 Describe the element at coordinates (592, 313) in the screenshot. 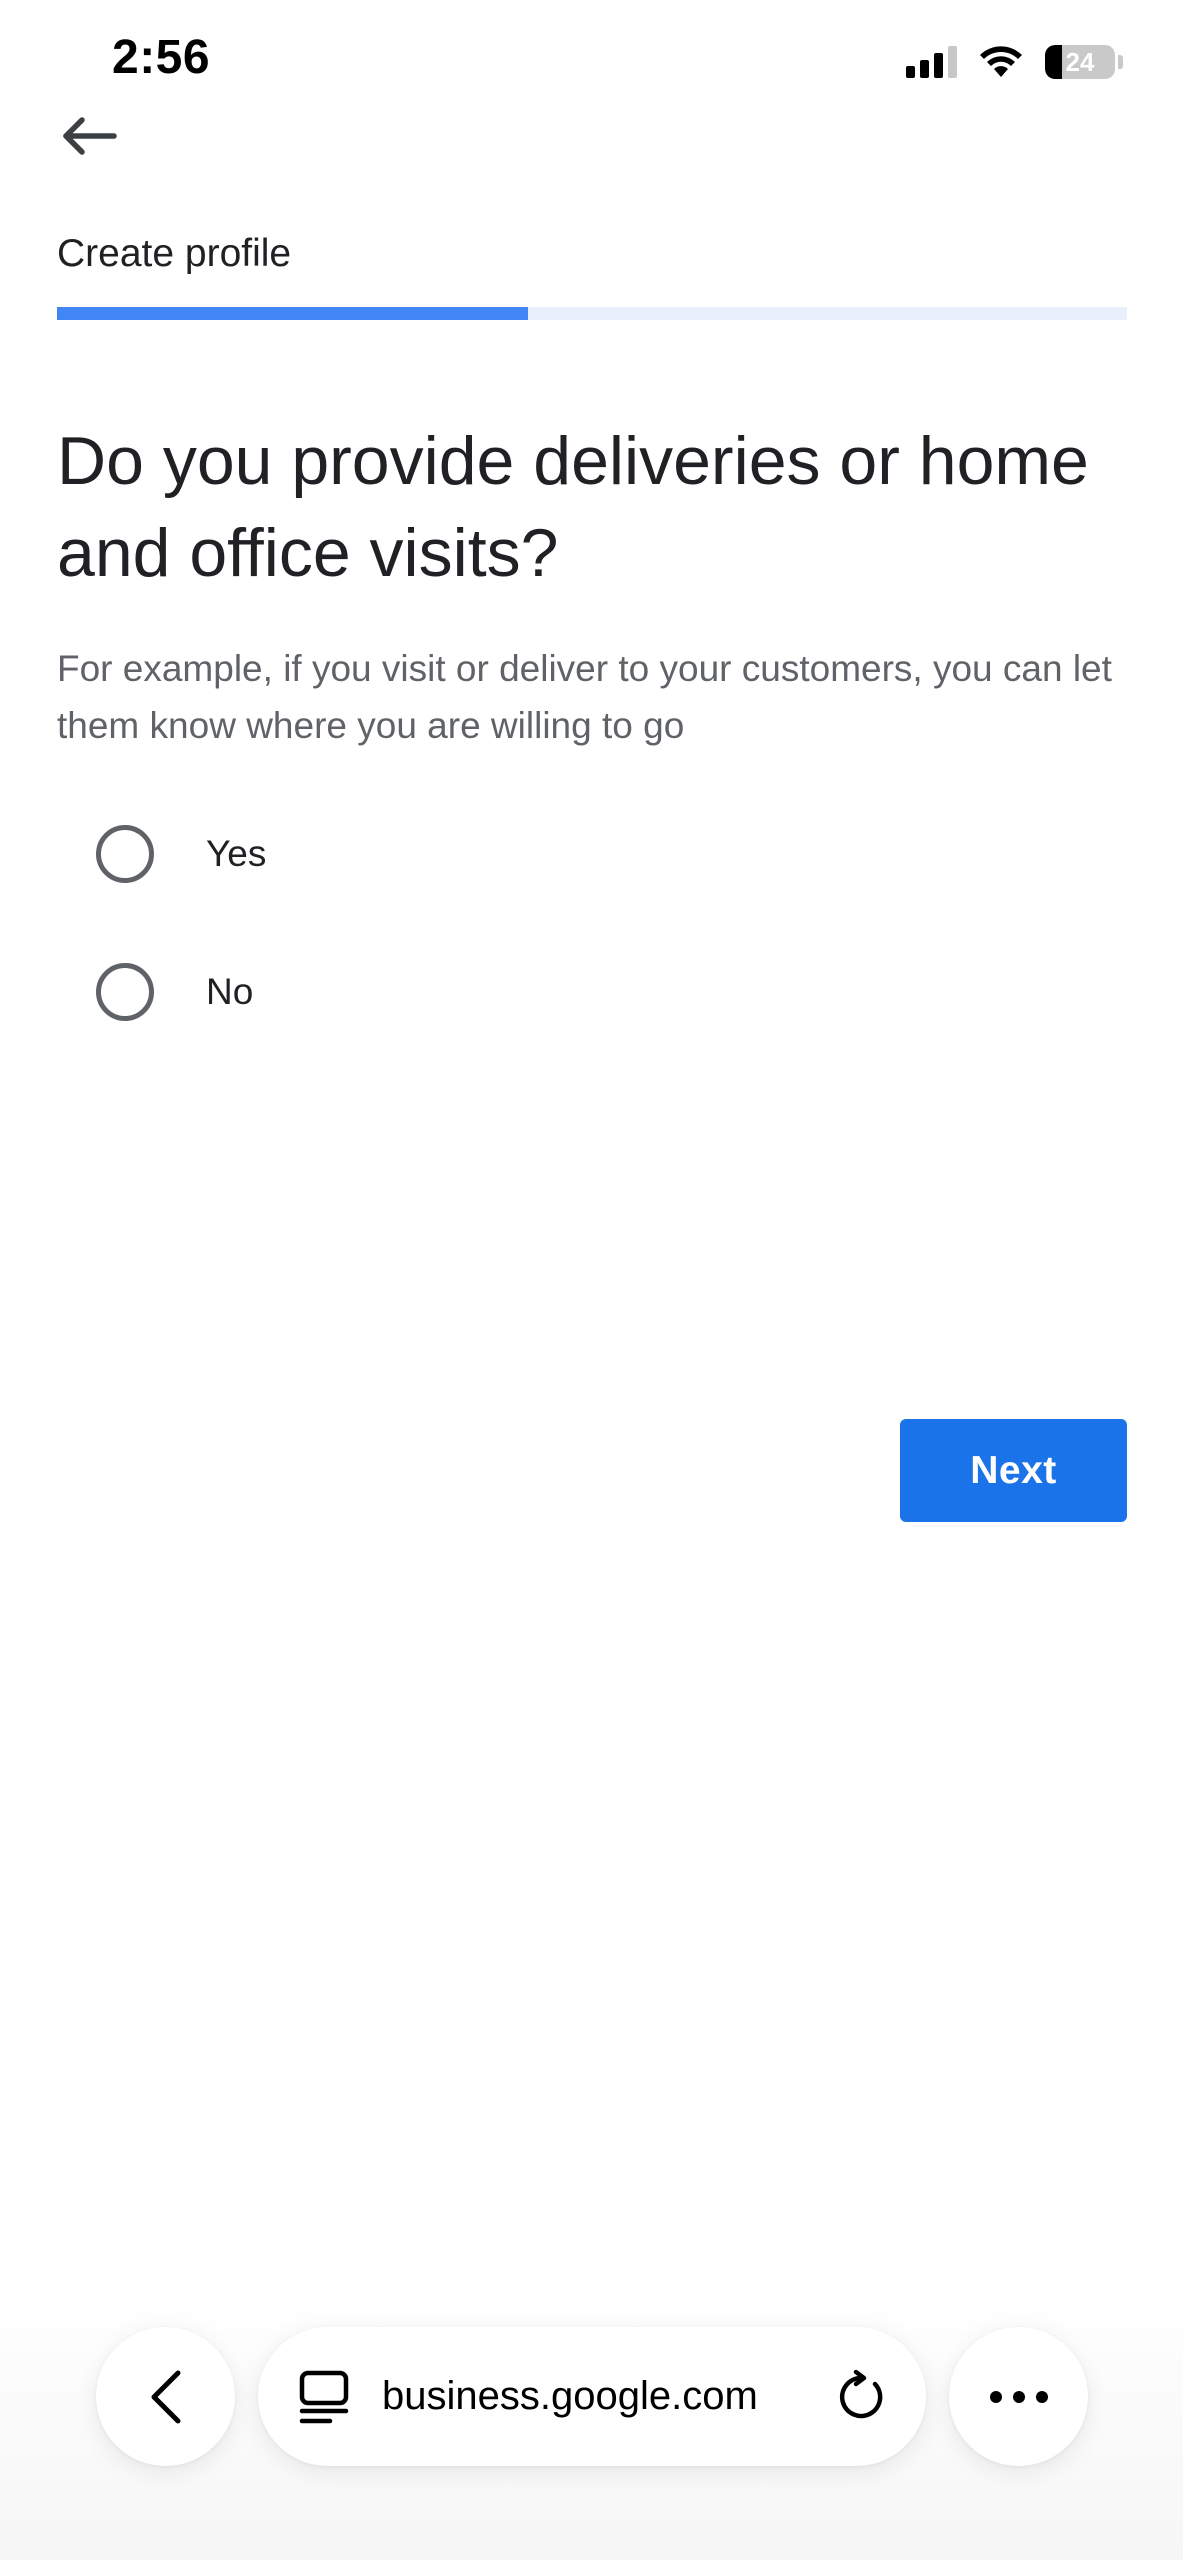

I see `progress-bar` at that location.